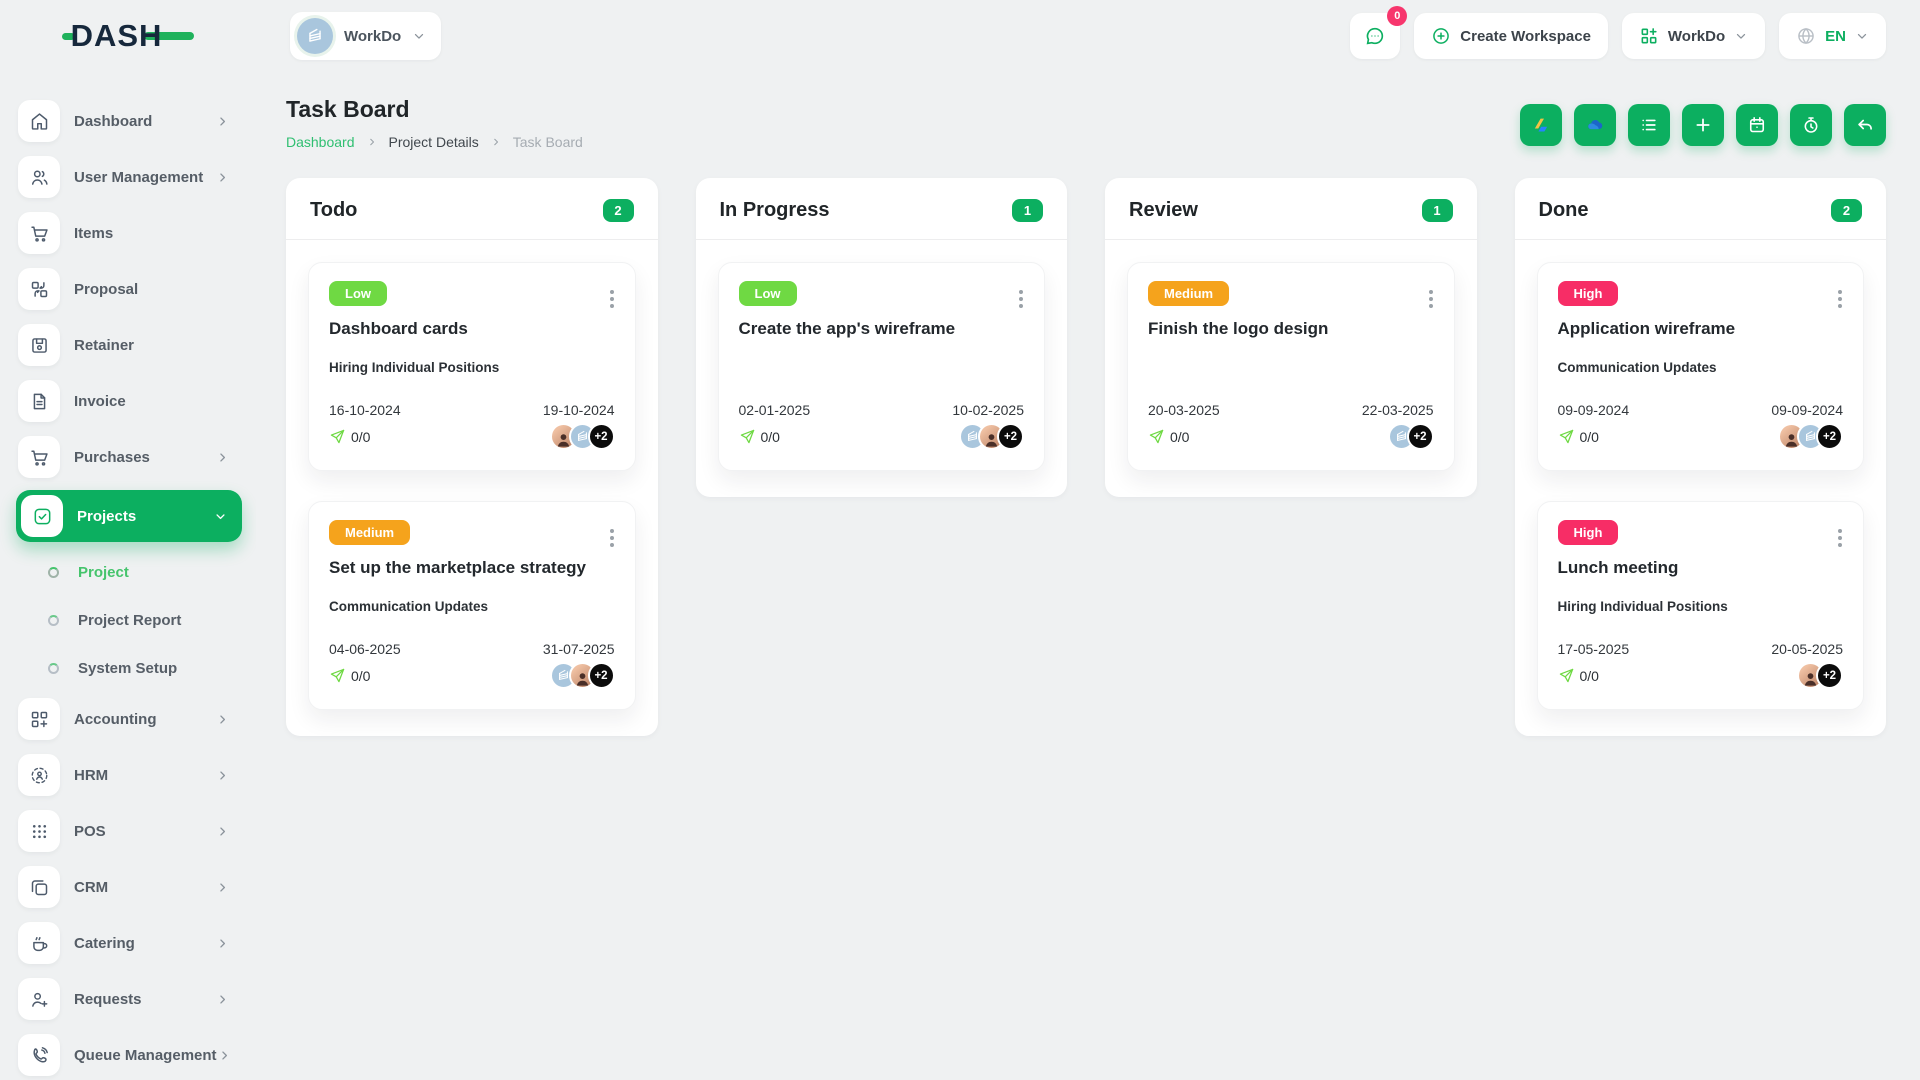 The height and width of the screenshot is (1080, 1920). Describe the element at coordinates (1811, 125) in the screenshot. I see `timer-button` at that location.